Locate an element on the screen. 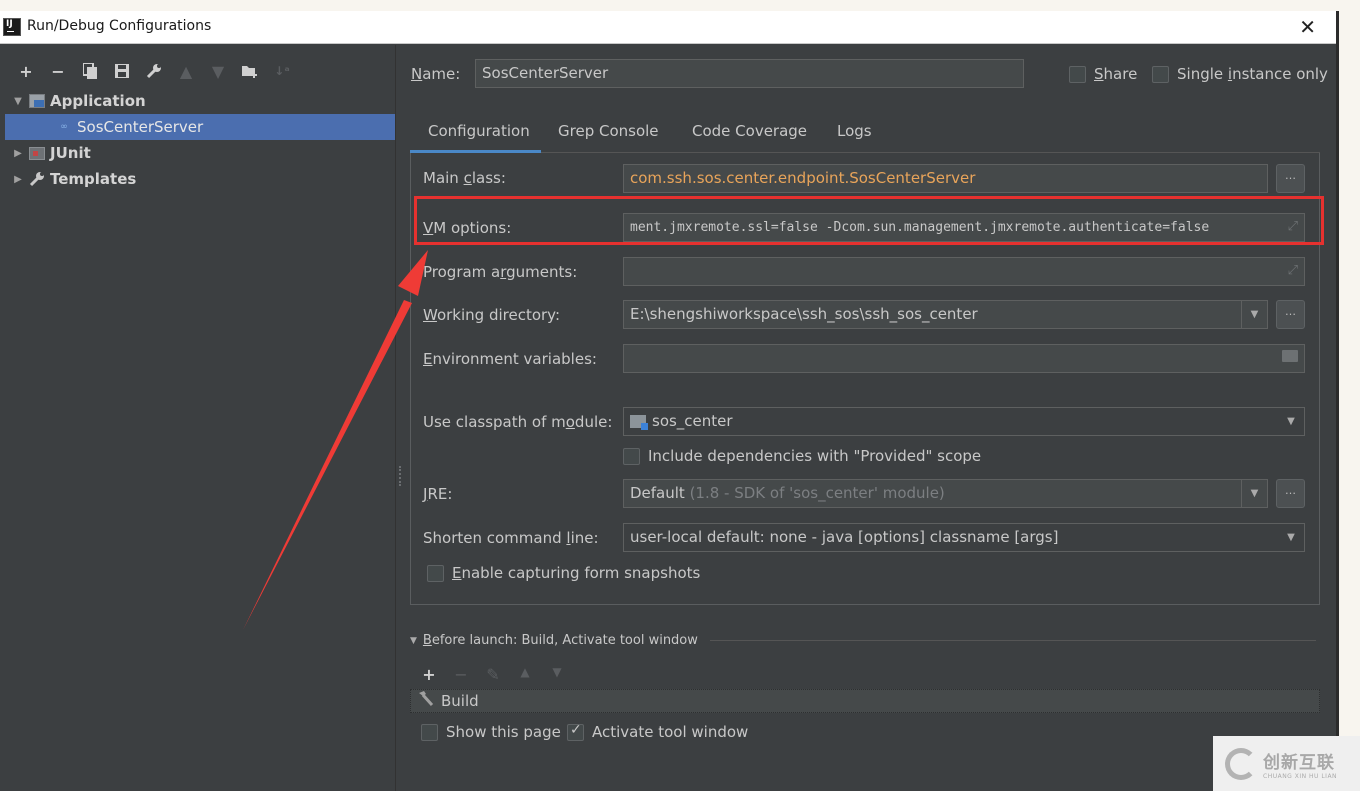  tree-item-application: ▼ Application is located at coordinates (200, 101).